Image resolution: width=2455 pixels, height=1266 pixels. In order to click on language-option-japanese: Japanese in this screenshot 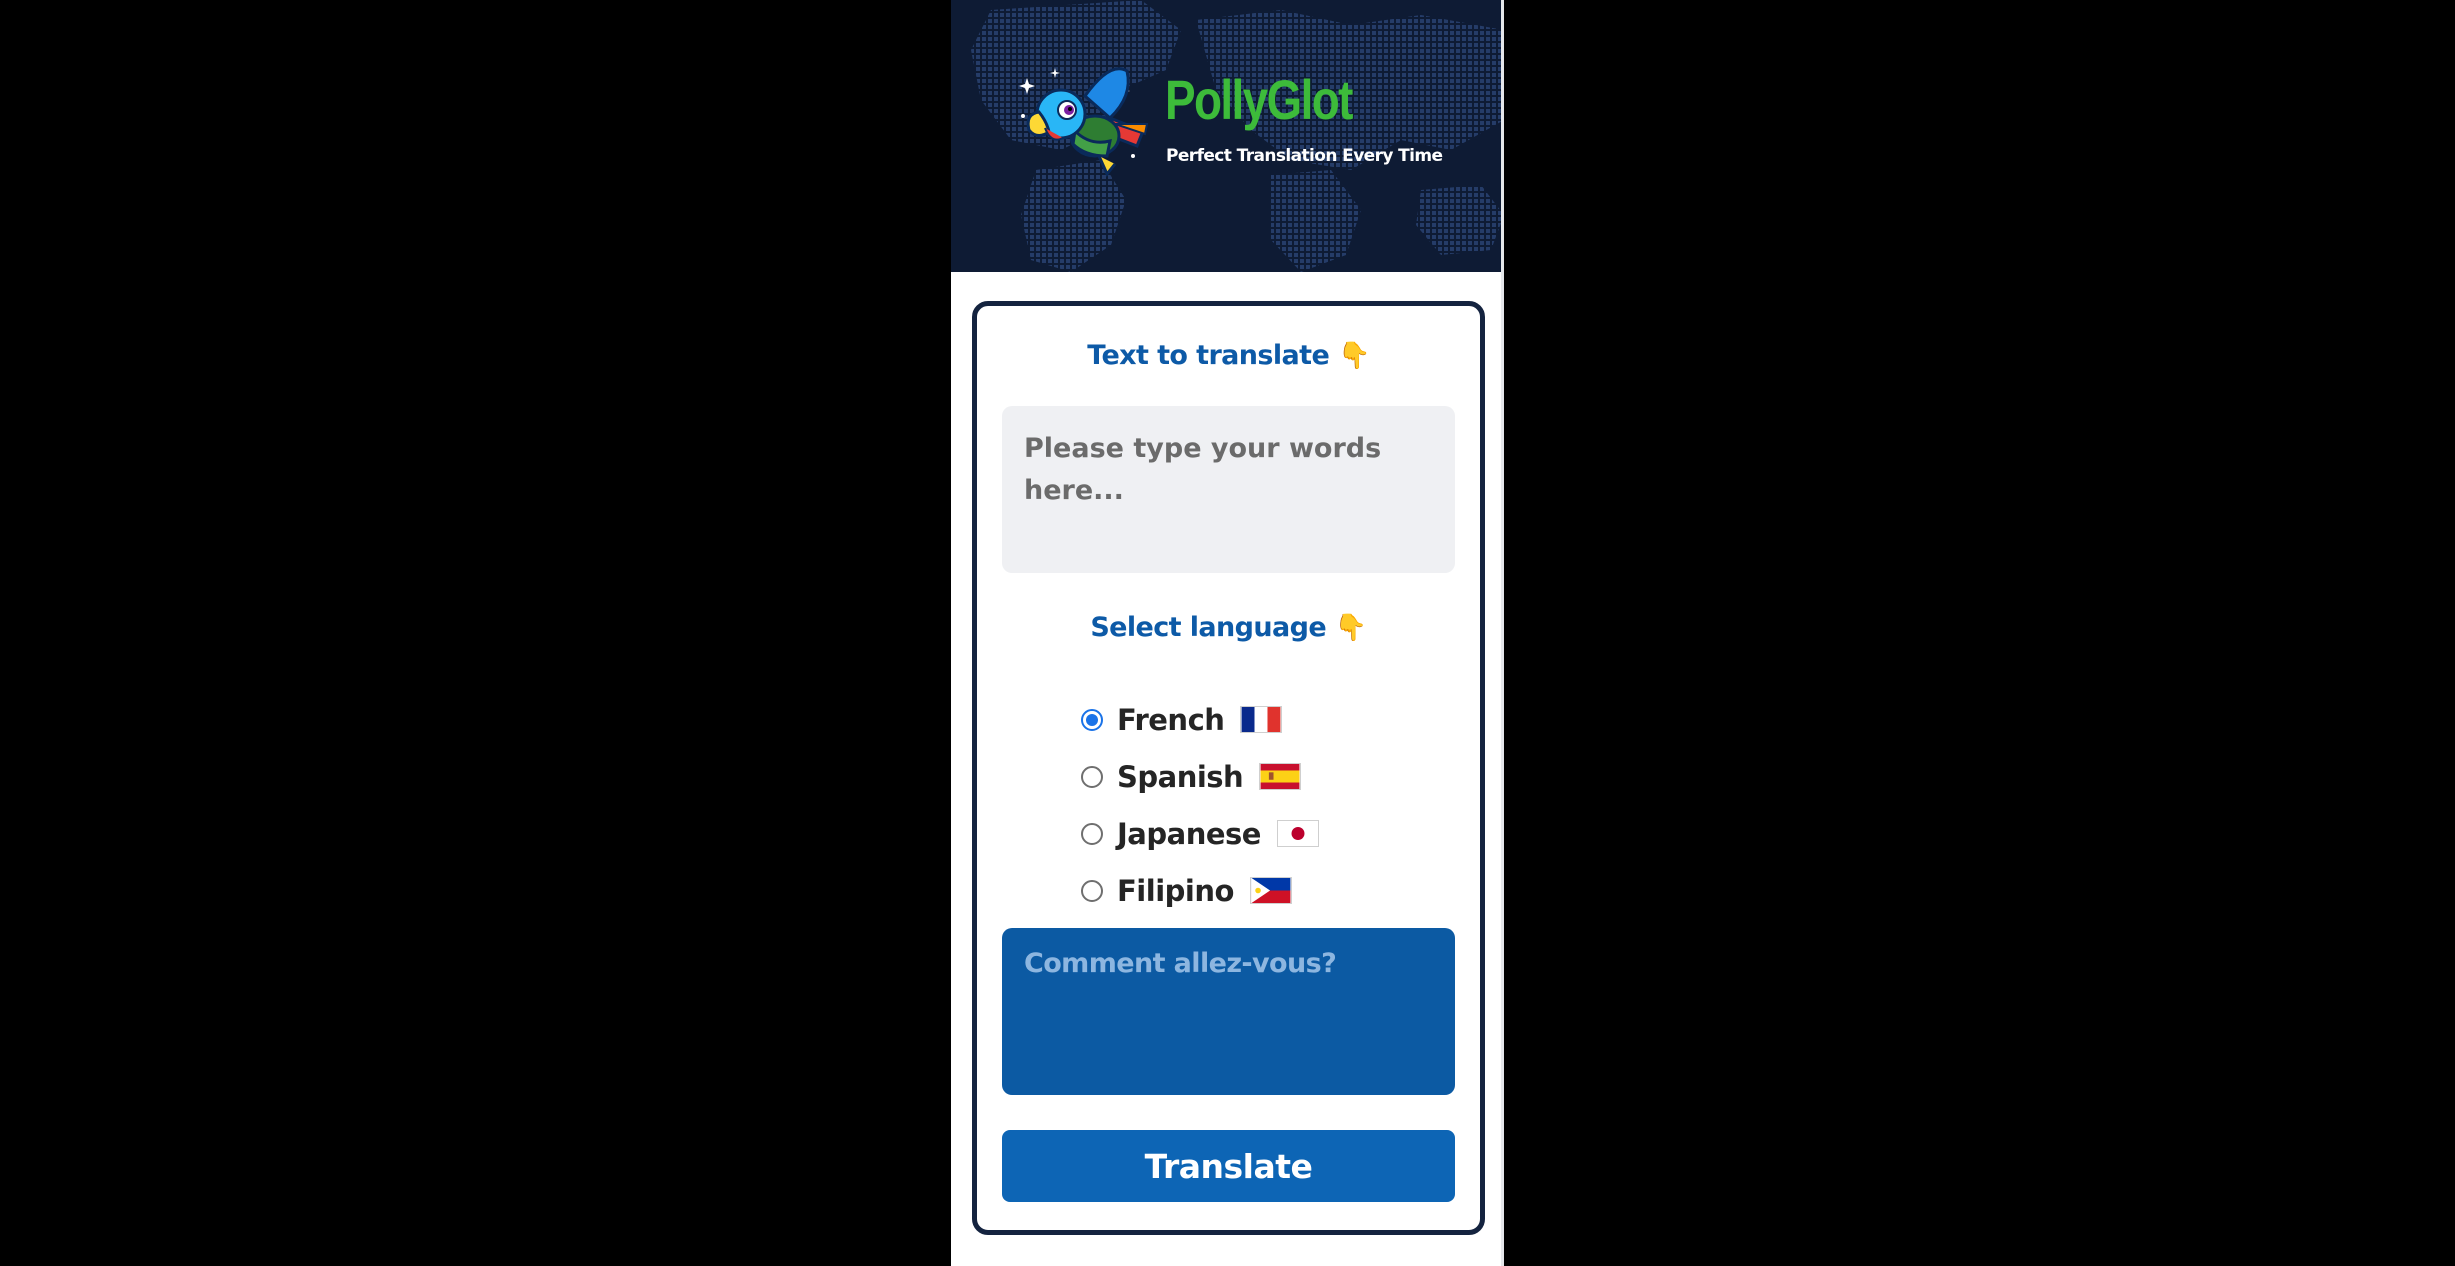, I will do `click(1241, 833)`.